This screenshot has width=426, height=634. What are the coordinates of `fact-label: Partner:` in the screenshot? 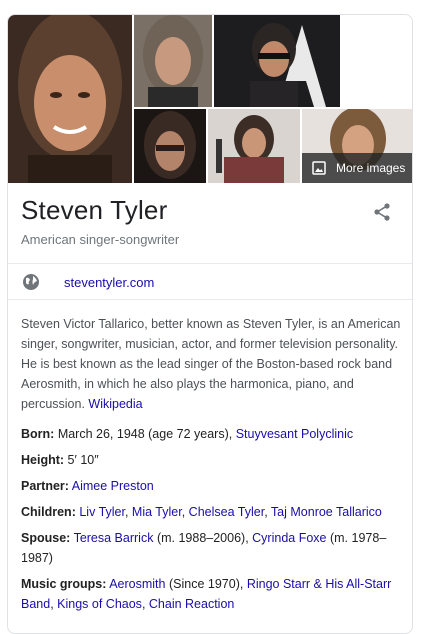 It's located at (45, 486).